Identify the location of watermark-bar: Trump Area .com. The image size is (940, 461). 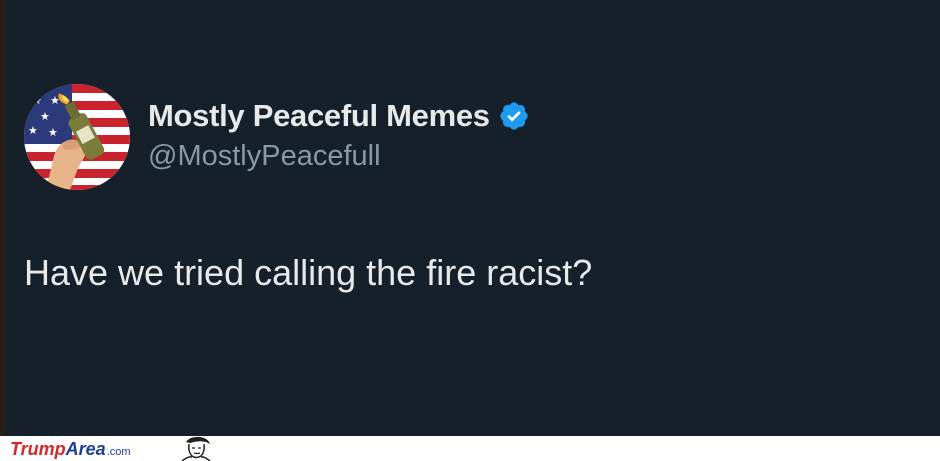
(470, 448).